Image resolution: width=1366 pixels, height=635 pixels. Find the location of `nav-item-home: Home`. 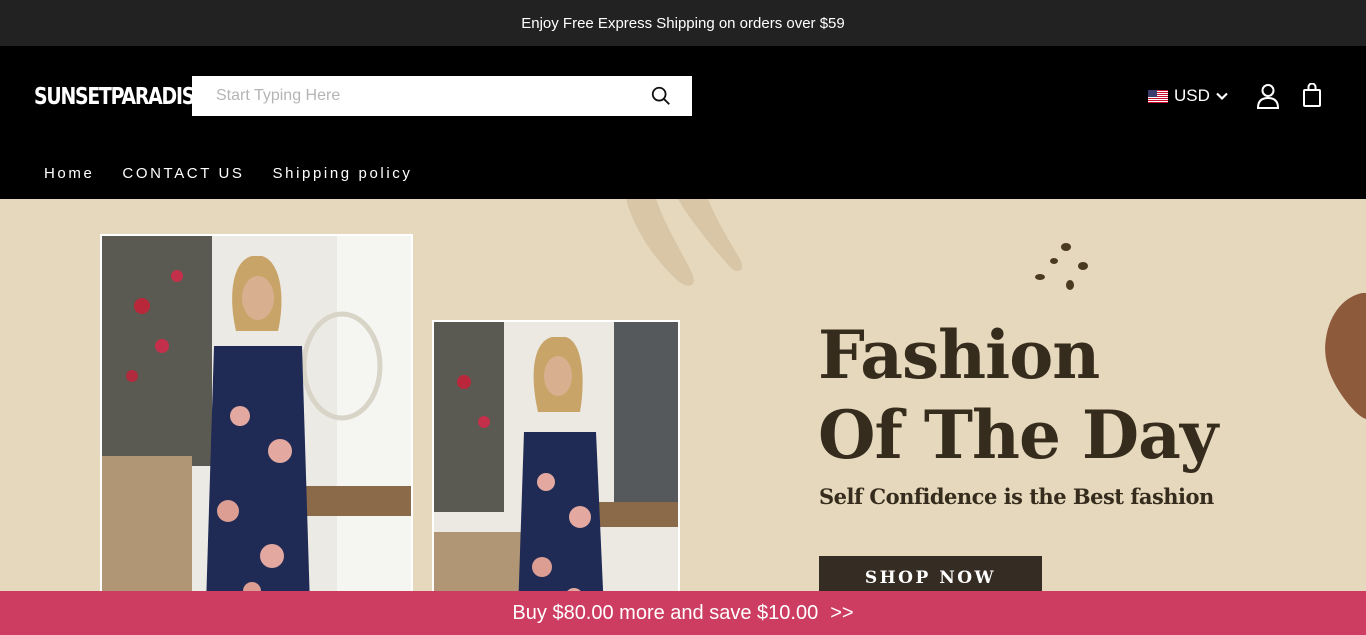

nav-item-home: Home is located at coordinates (69, 173).